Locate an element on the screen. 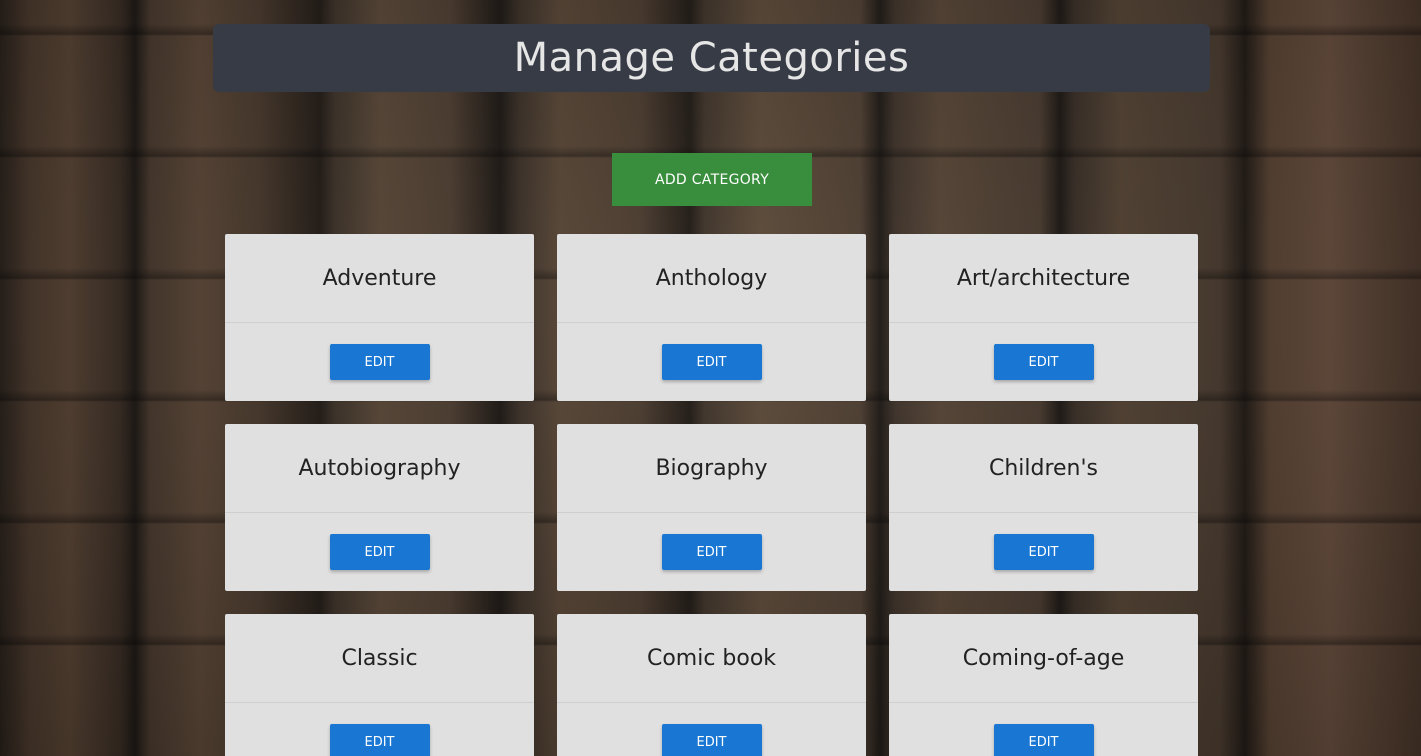 The width and height of the screenshot is (1421, 756). category-card: Autobiography EDIT is located at coordinates (379, 507).